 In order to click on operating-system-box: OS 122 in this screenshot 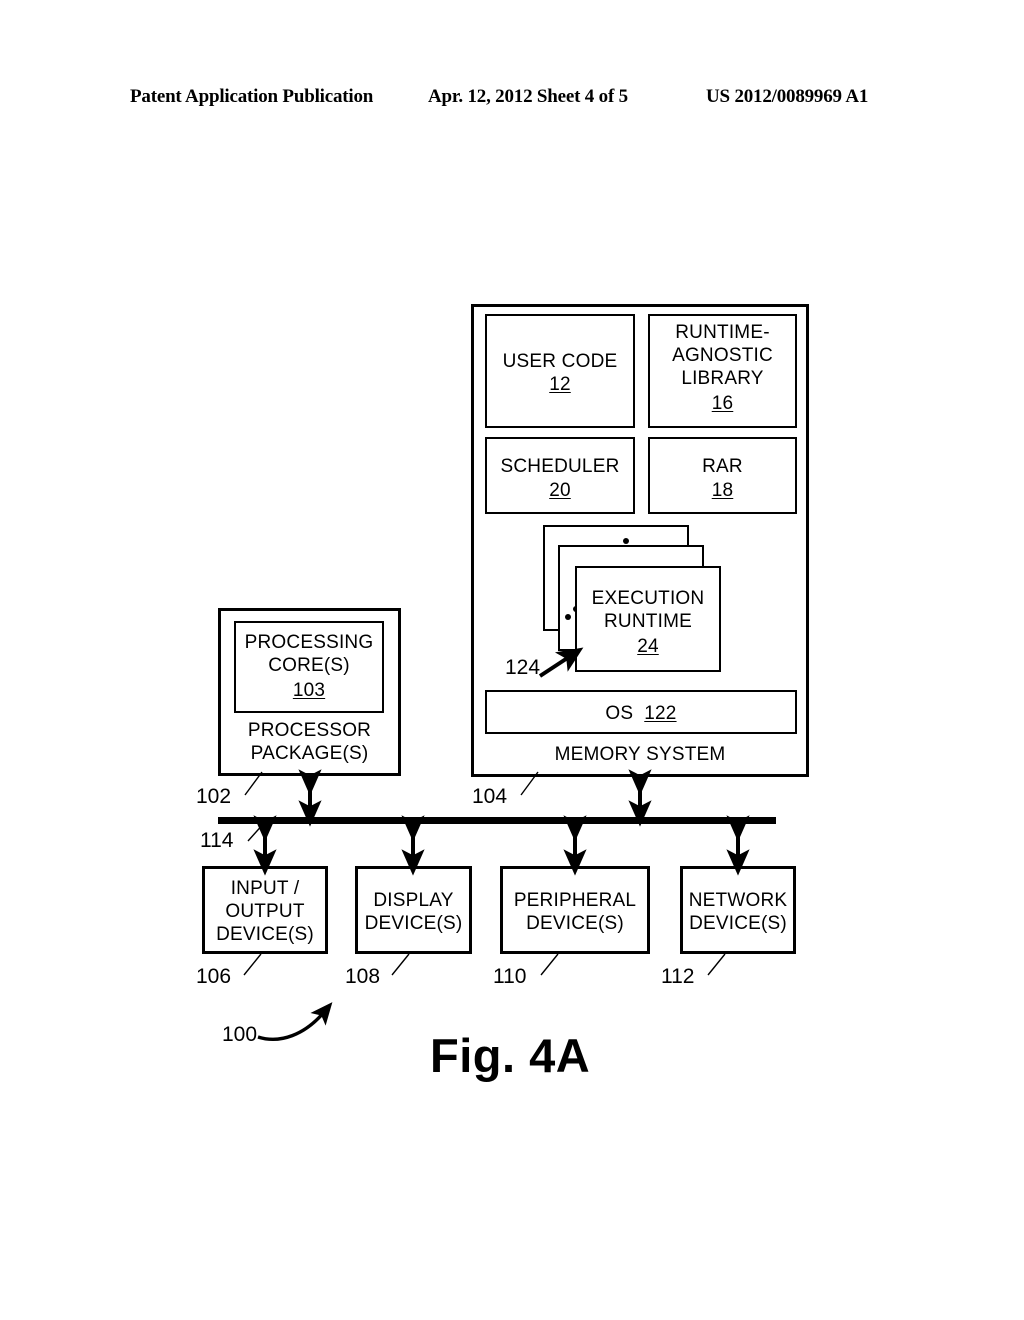, I will do `click(641, 712)`.